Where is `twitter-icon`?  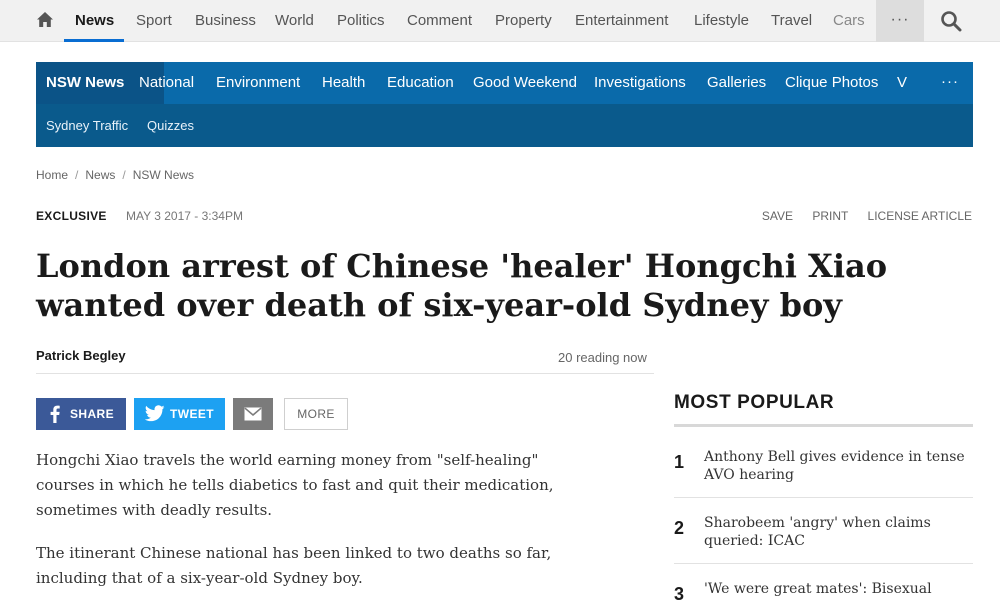
twitter-icon is located at coordinates (155, 413).